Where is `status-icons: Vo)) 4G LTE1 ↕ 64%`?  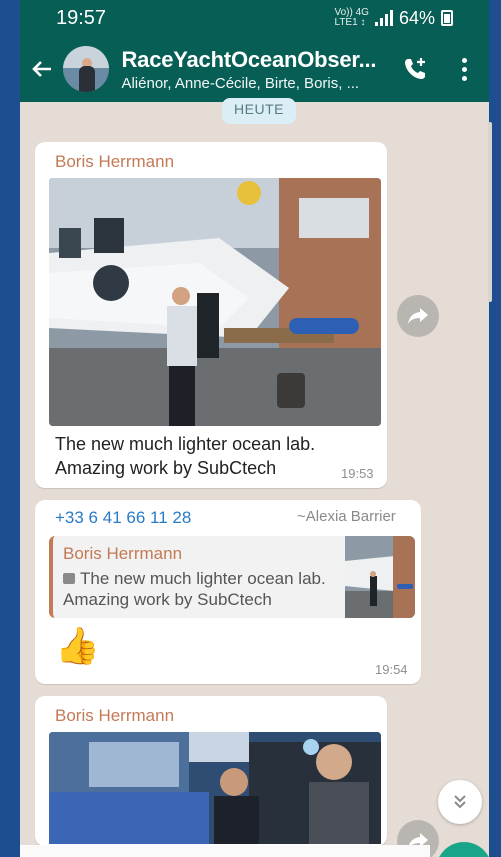 status-icons: Vo)) 4G LTE1 ↕ 64% is located at coordinates (393, 18).